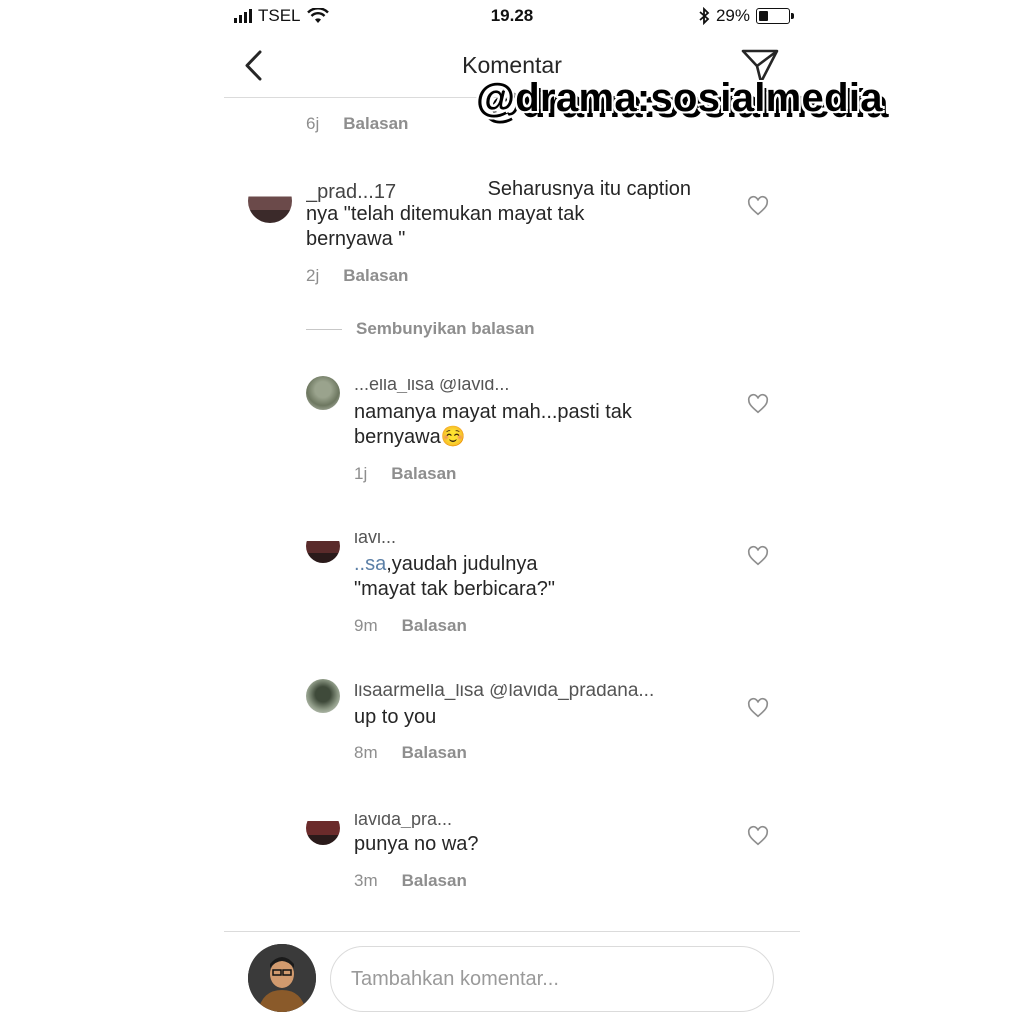  I want to click on battery-percent: 29%, so click(732, 15).